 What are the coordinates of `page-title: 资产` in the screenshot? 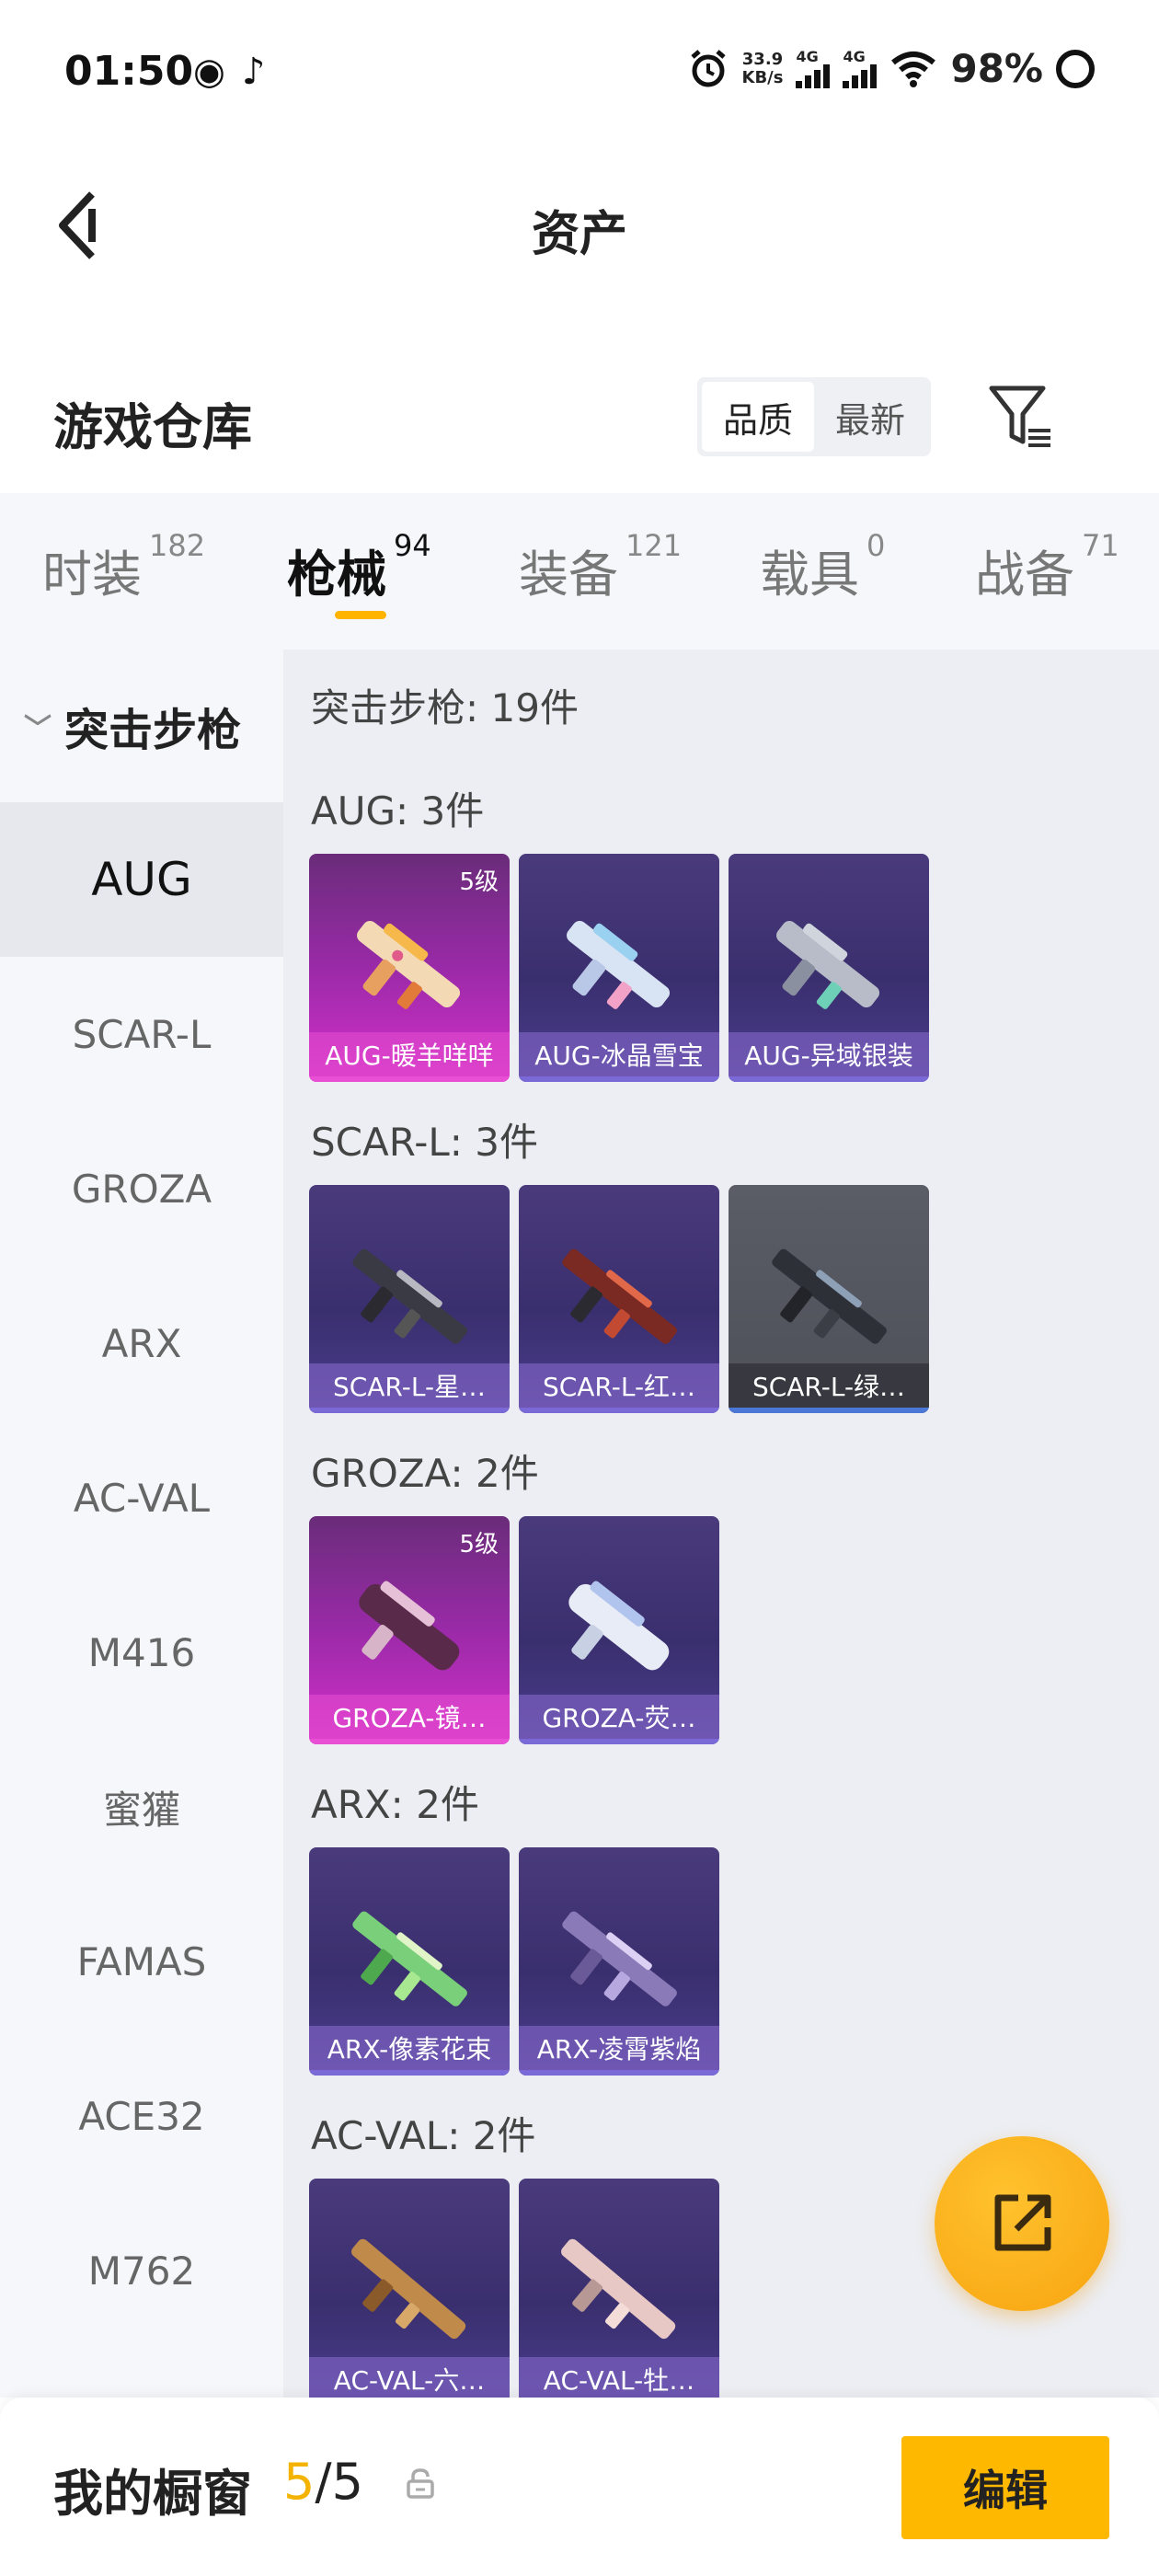 It's located at (579, 234).